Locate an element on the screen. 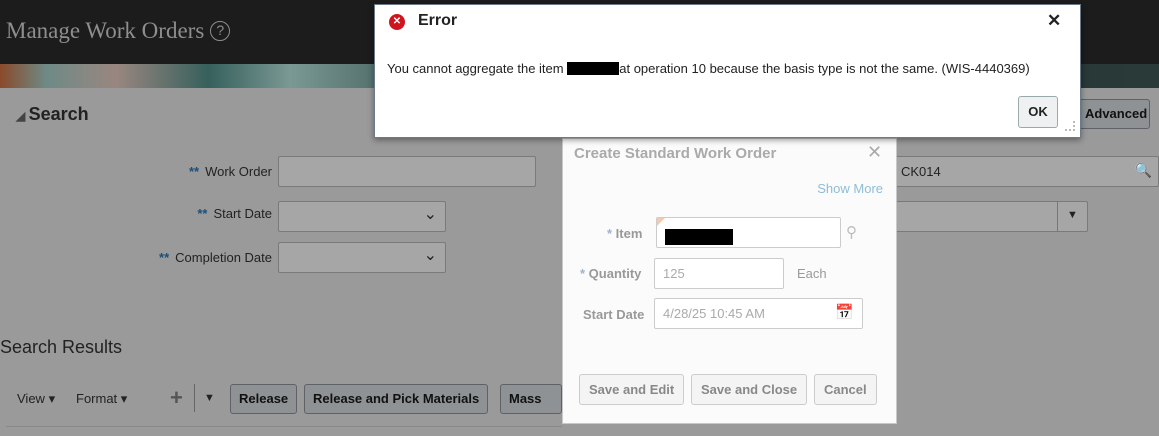 This screenshot has height=436, width=1159. item-input is located at coordinates (748, 232).